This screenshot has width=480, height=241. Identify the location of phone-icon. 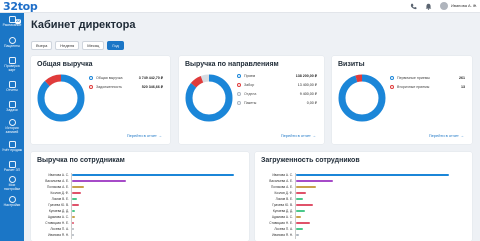
(413, 6).